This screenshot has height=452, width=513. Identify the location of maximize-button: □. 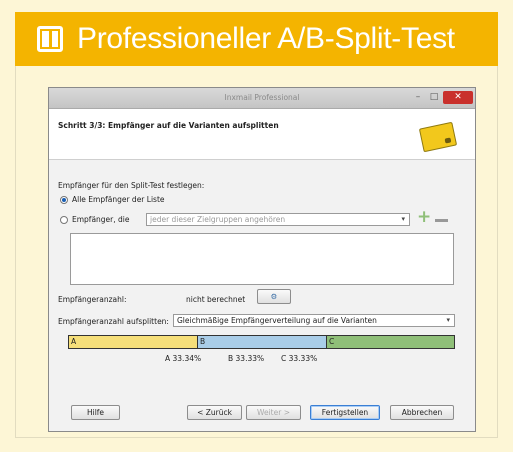
(434, 97).